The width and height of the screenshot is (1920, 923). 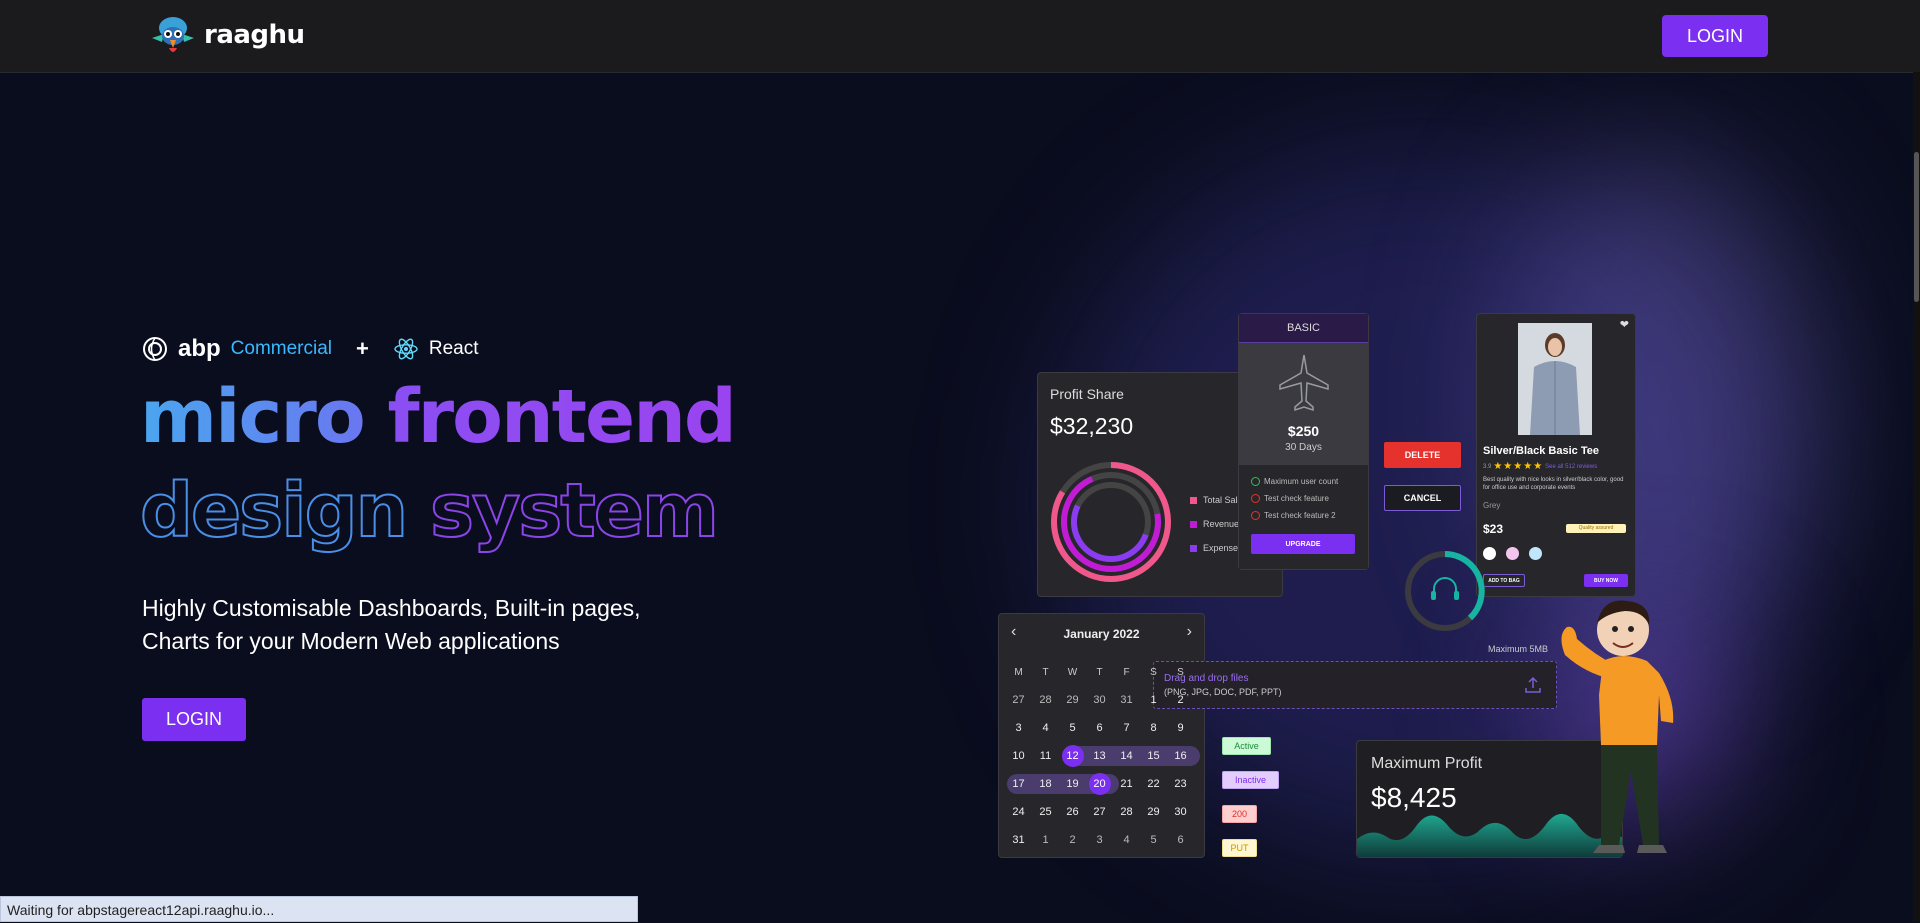 I want to click on card-title: Maximum Profit, so click(x=1427, y=763).